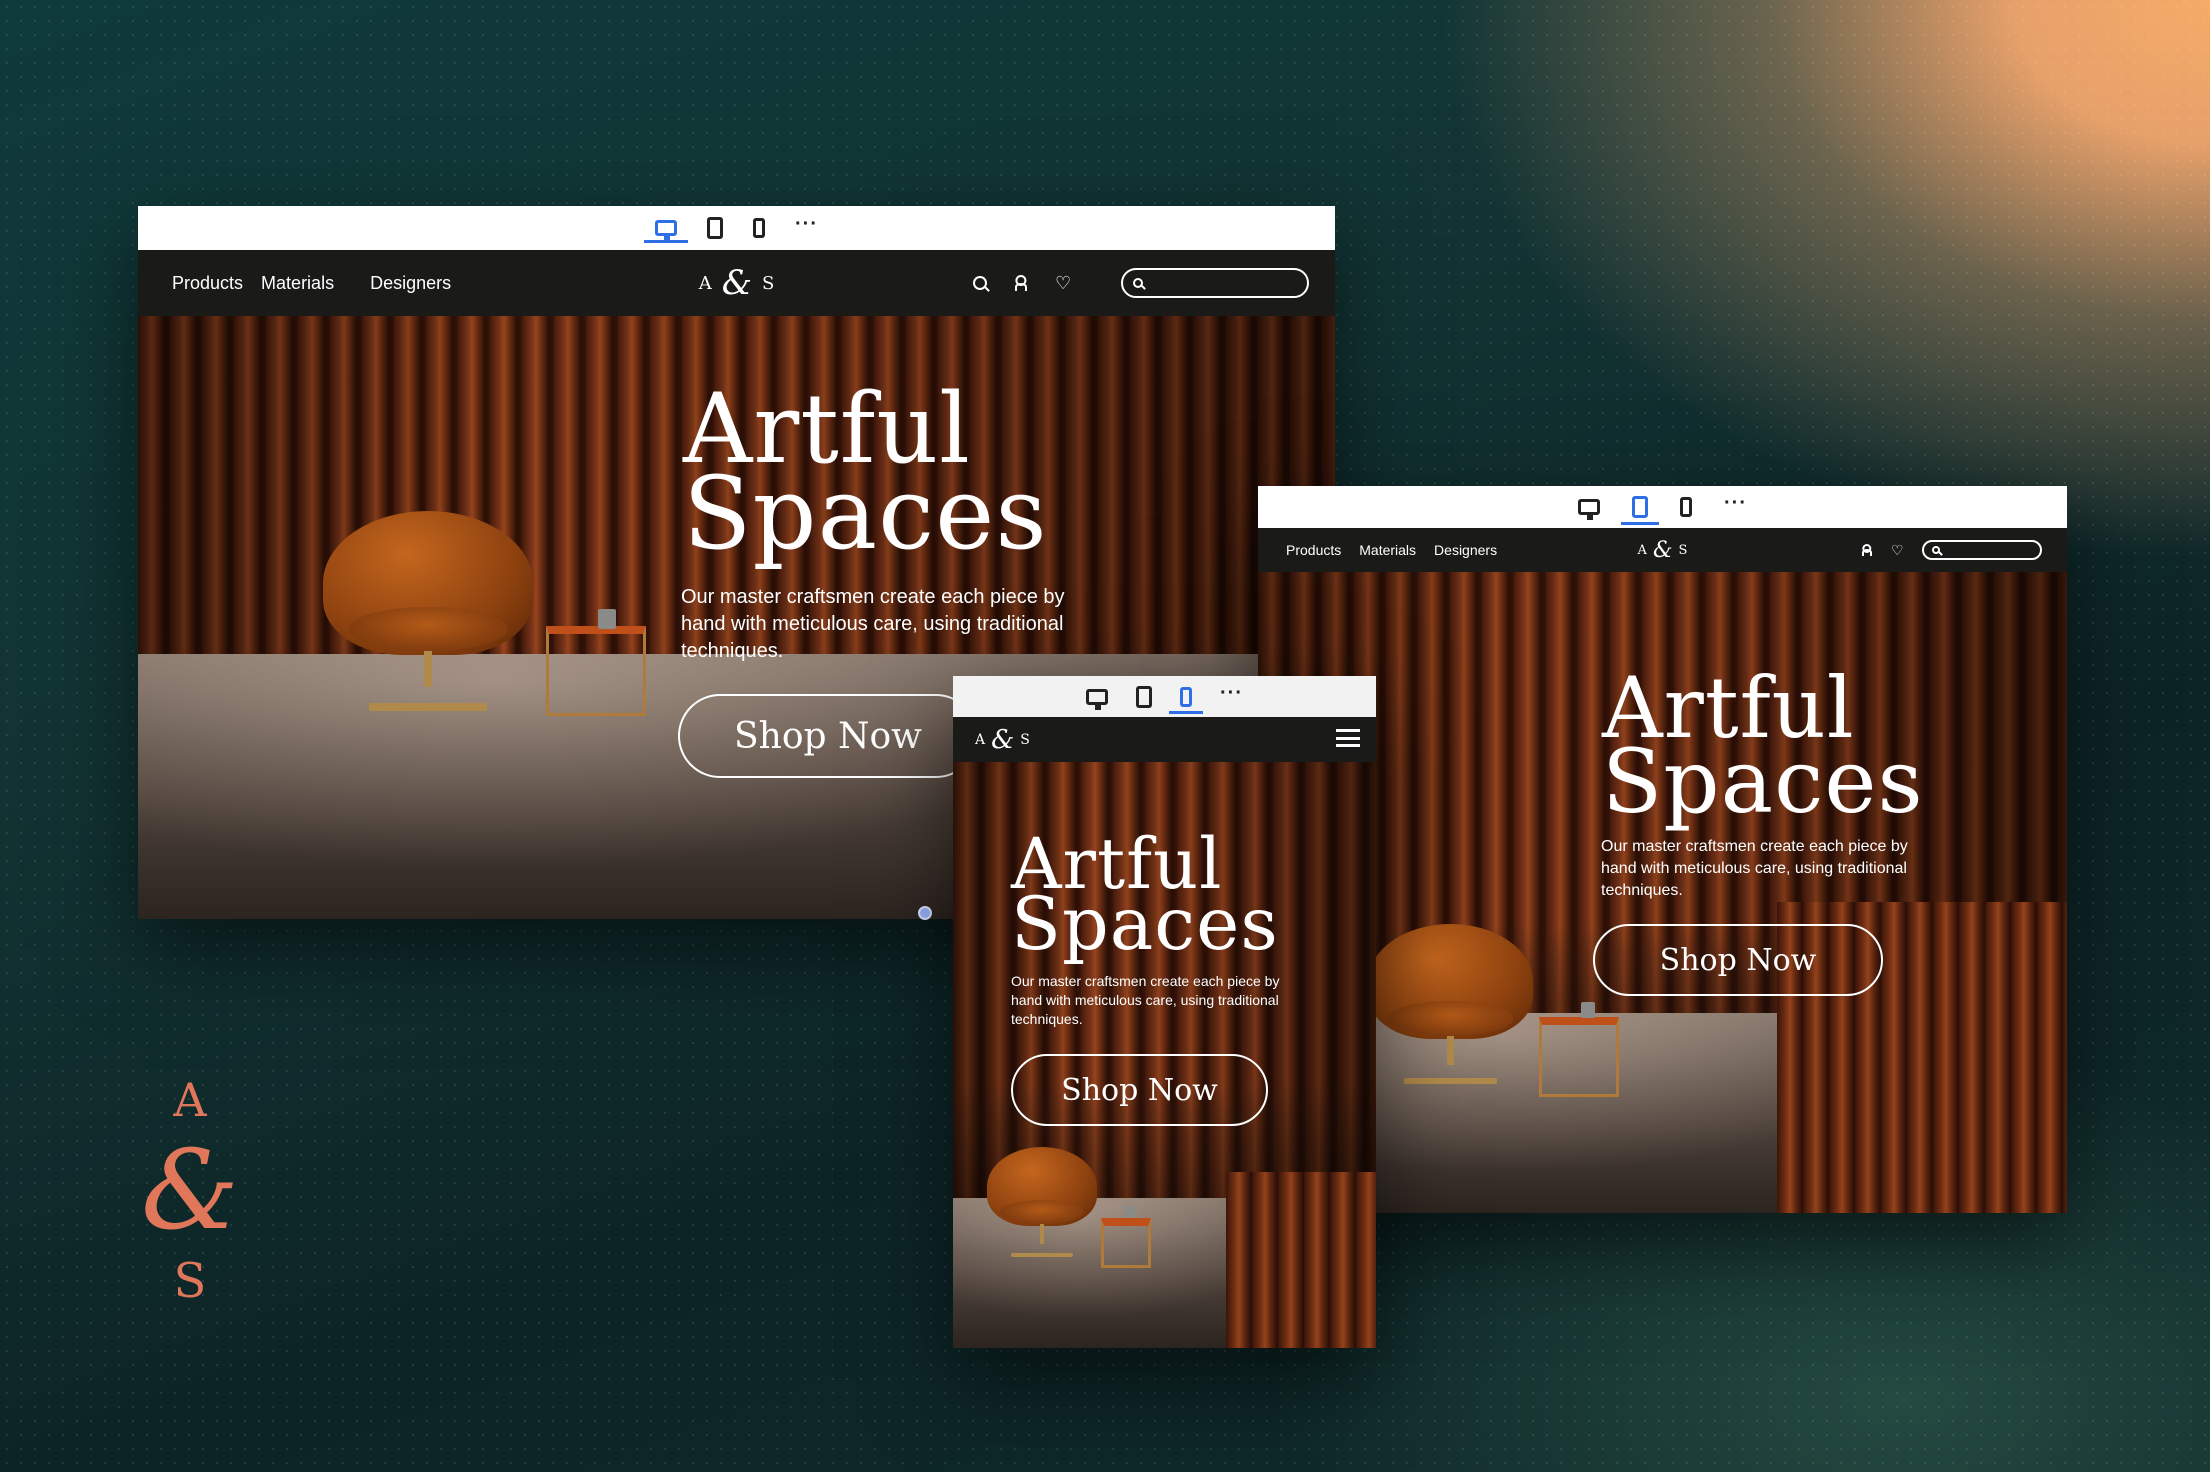  Describe the element at coordinates (190, 1281) in the screenshot. I see `brand-letter-s: S` at that location.